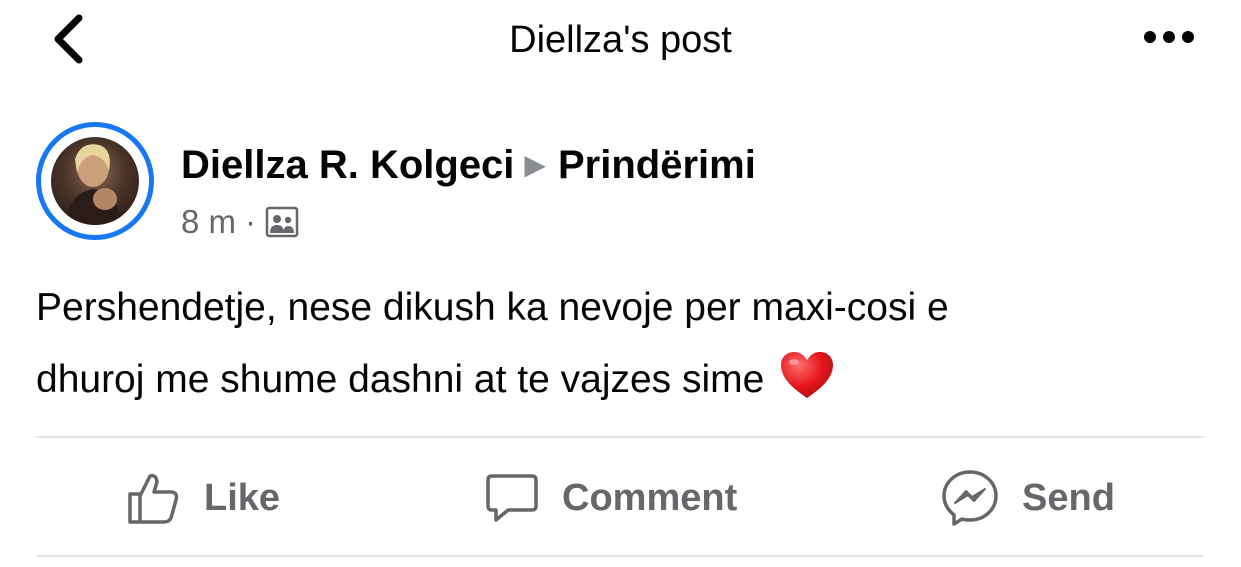 This screenshot has width=1241, height=567. I want to click on post-text-line-2: dhuroj me shume dashni at te vajzes sime, so click(626, 380).